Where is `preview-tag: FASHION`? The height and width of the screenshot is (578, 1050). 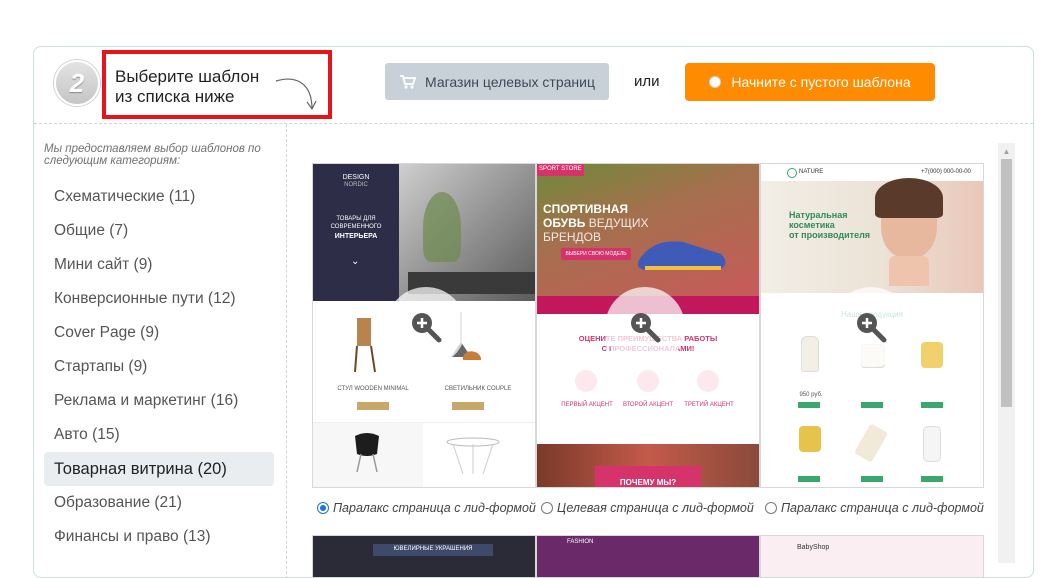 preview-tag: FASHION is located at coordinates (580, 542).